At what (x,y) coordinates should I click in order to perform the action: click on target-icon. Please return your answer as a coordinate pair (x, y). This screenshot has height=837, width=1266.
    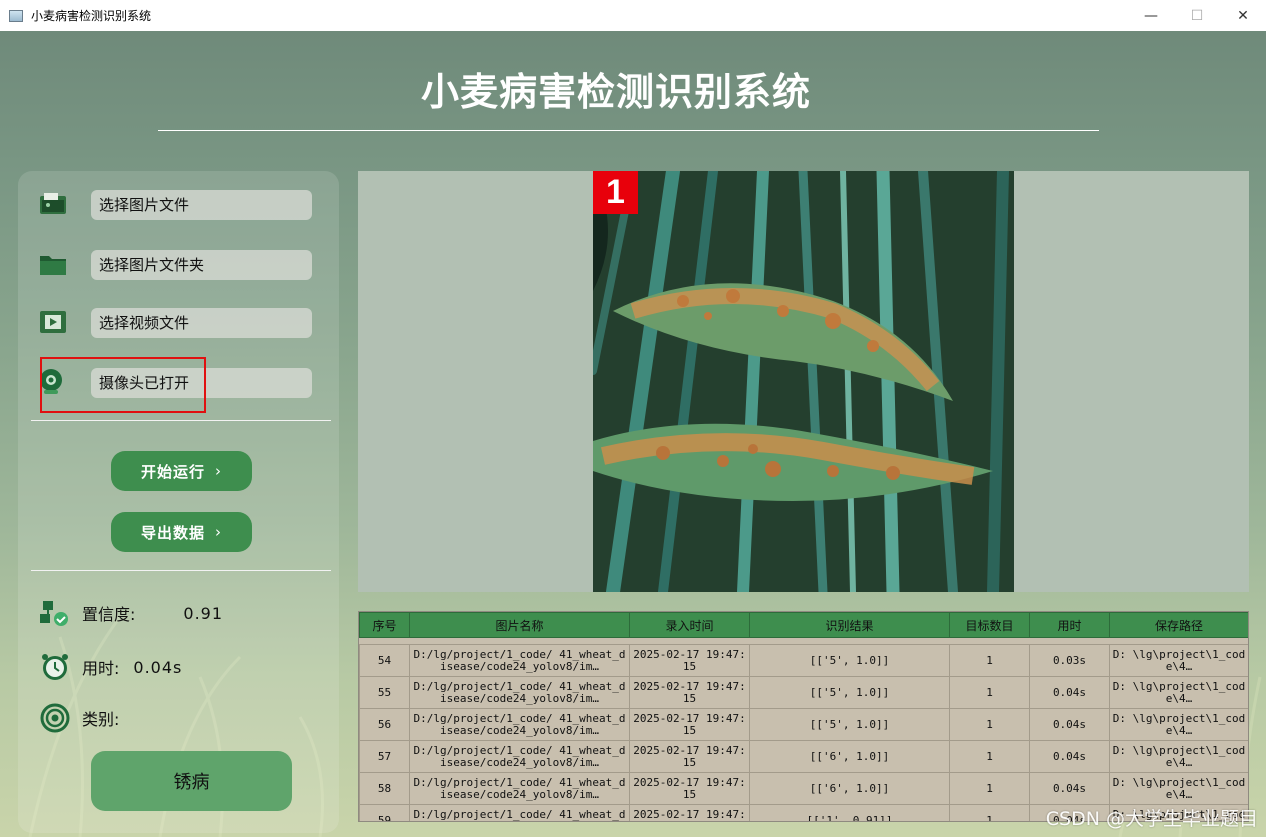
    Looking at the image, I should click on (55, 718).